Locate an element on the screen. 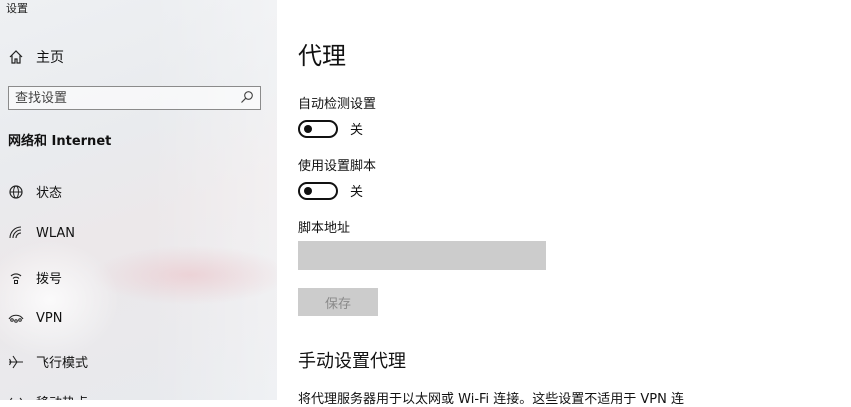 Image resolution: width=851 pixels, height=407 pixels. sidebar-item-hotspot: 移动热点 is located at coordinates (48, 396).